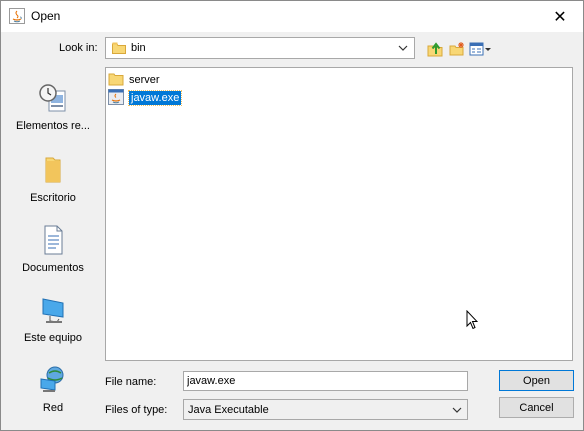 Image resolution: width=584 pixels, height=431 pixels. I want to click on mouse-cursor-icon, so click(472, 321).